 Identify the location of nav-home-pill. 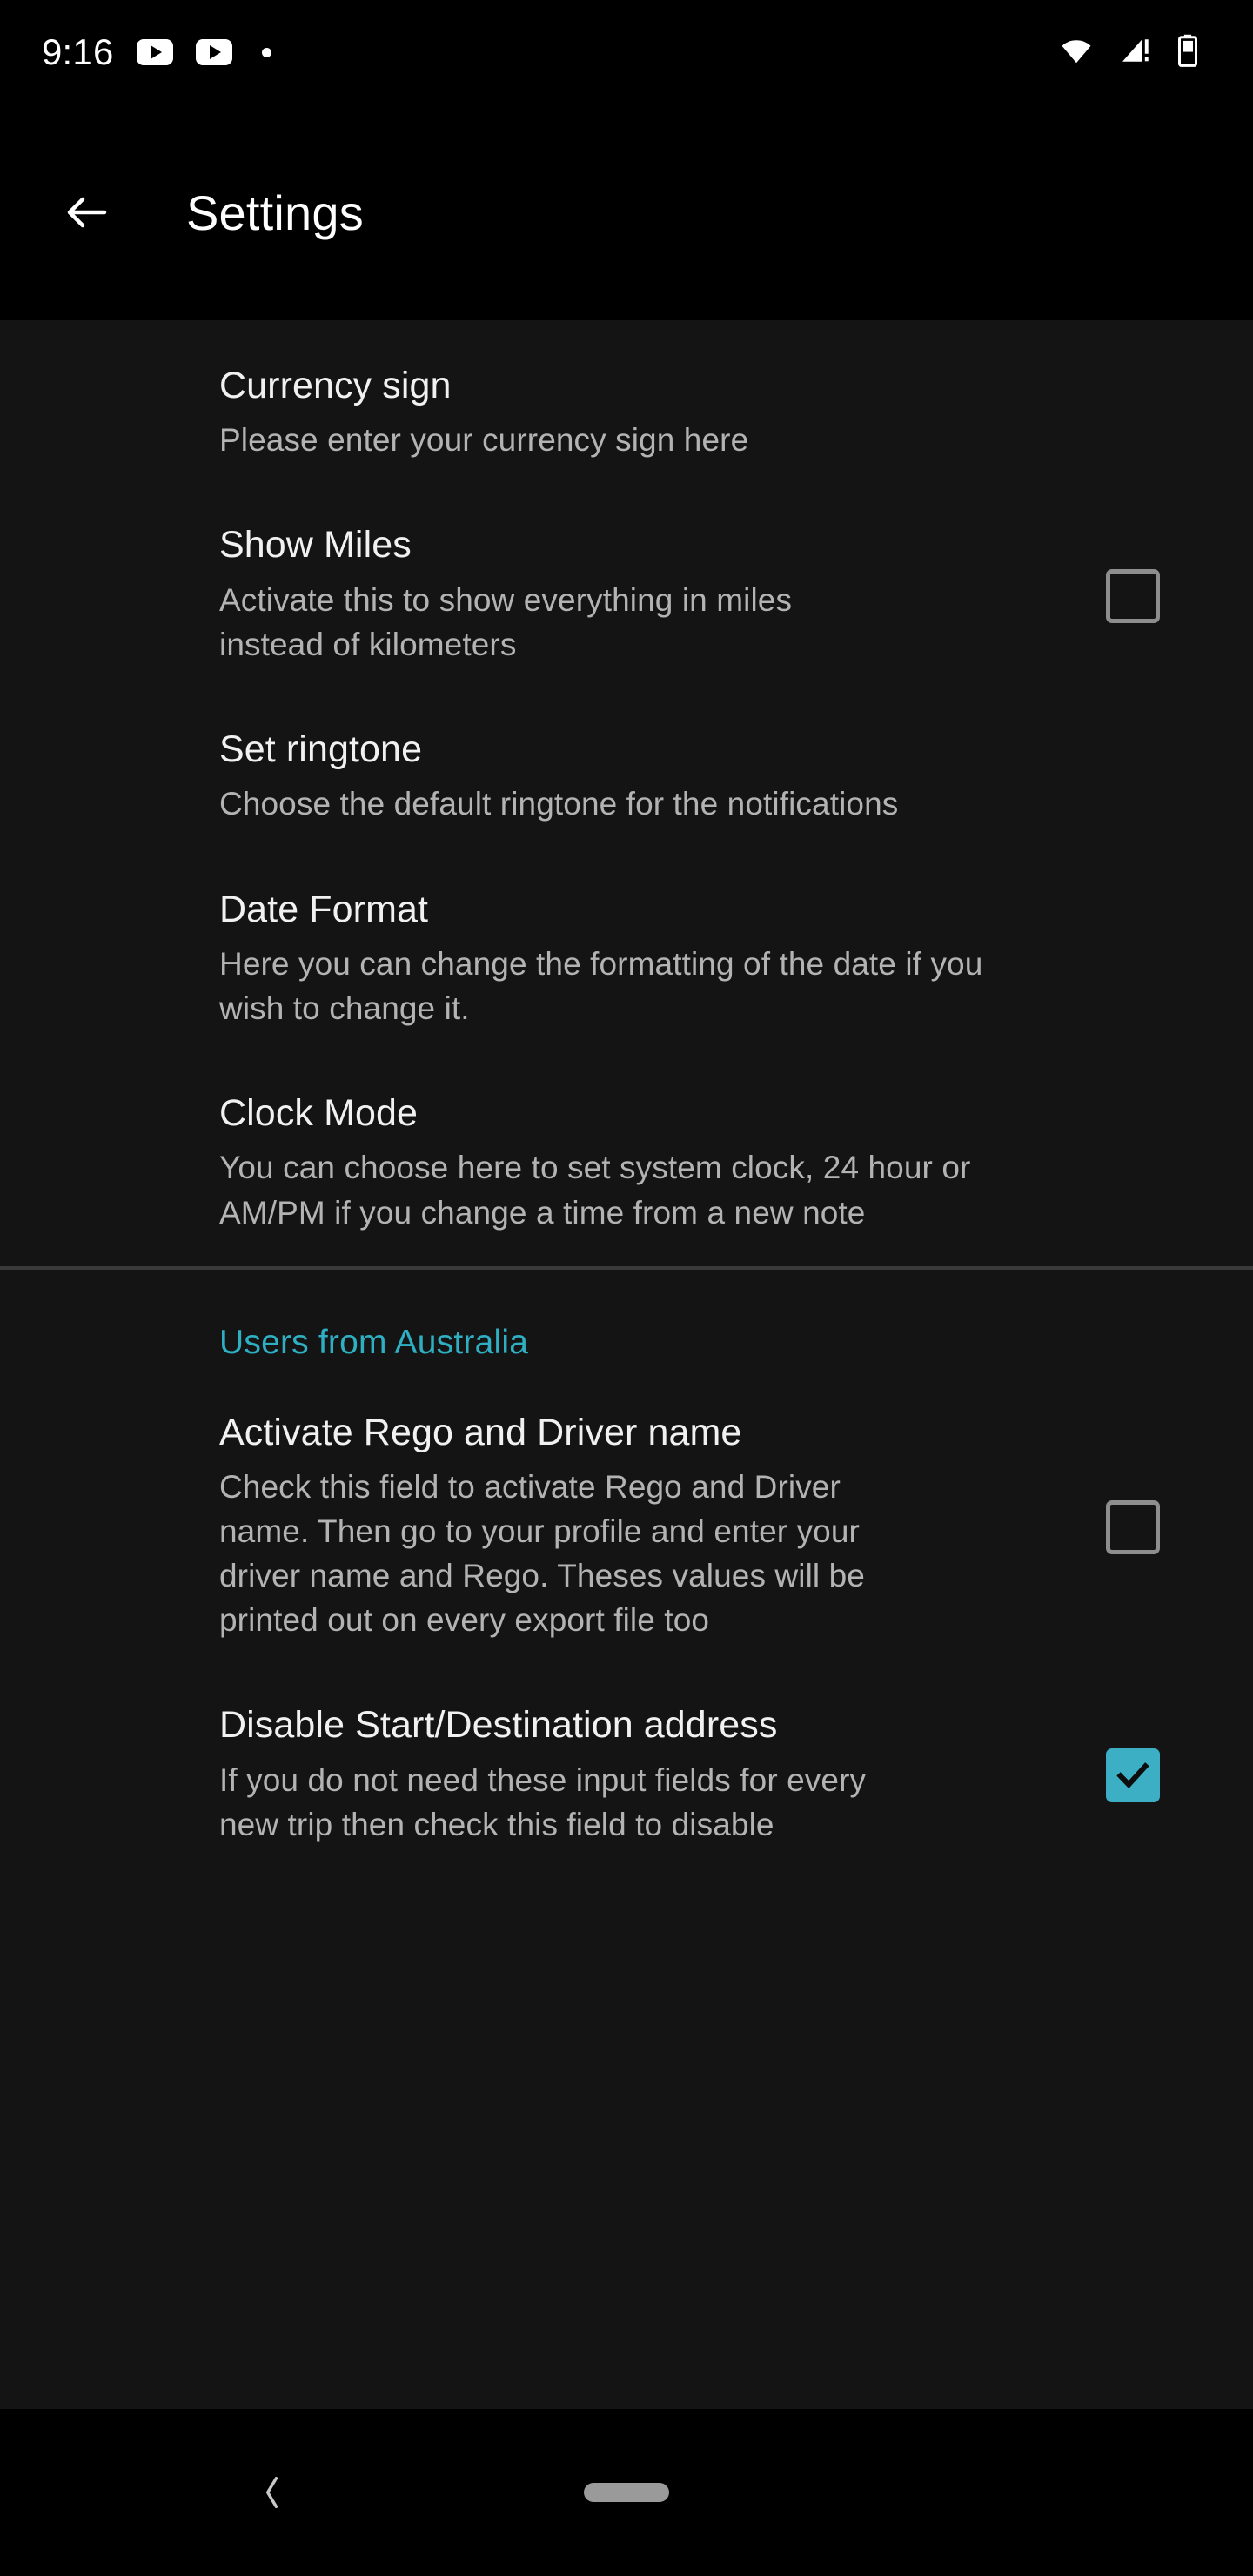
(626, 2492).